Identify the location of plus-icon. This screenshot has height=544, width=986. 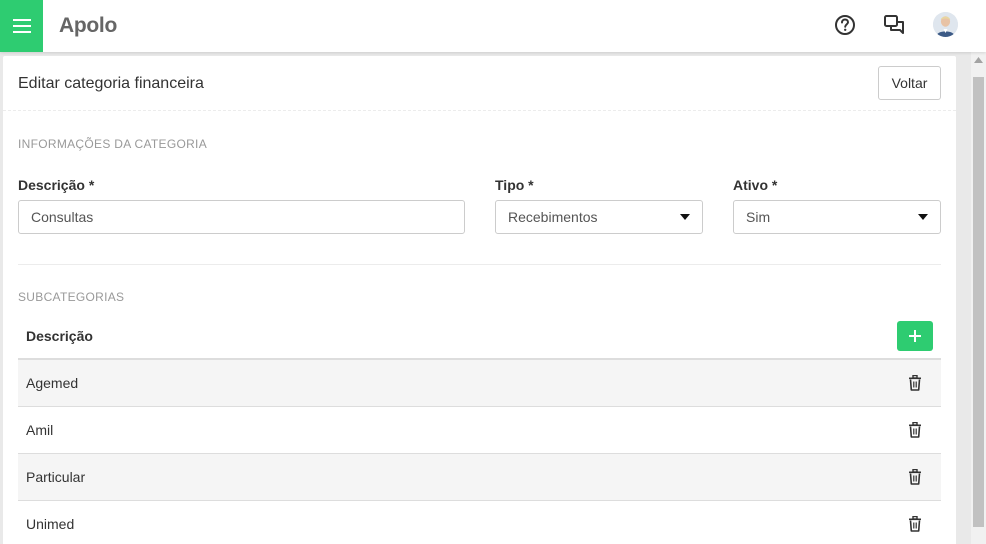
(915, 336).